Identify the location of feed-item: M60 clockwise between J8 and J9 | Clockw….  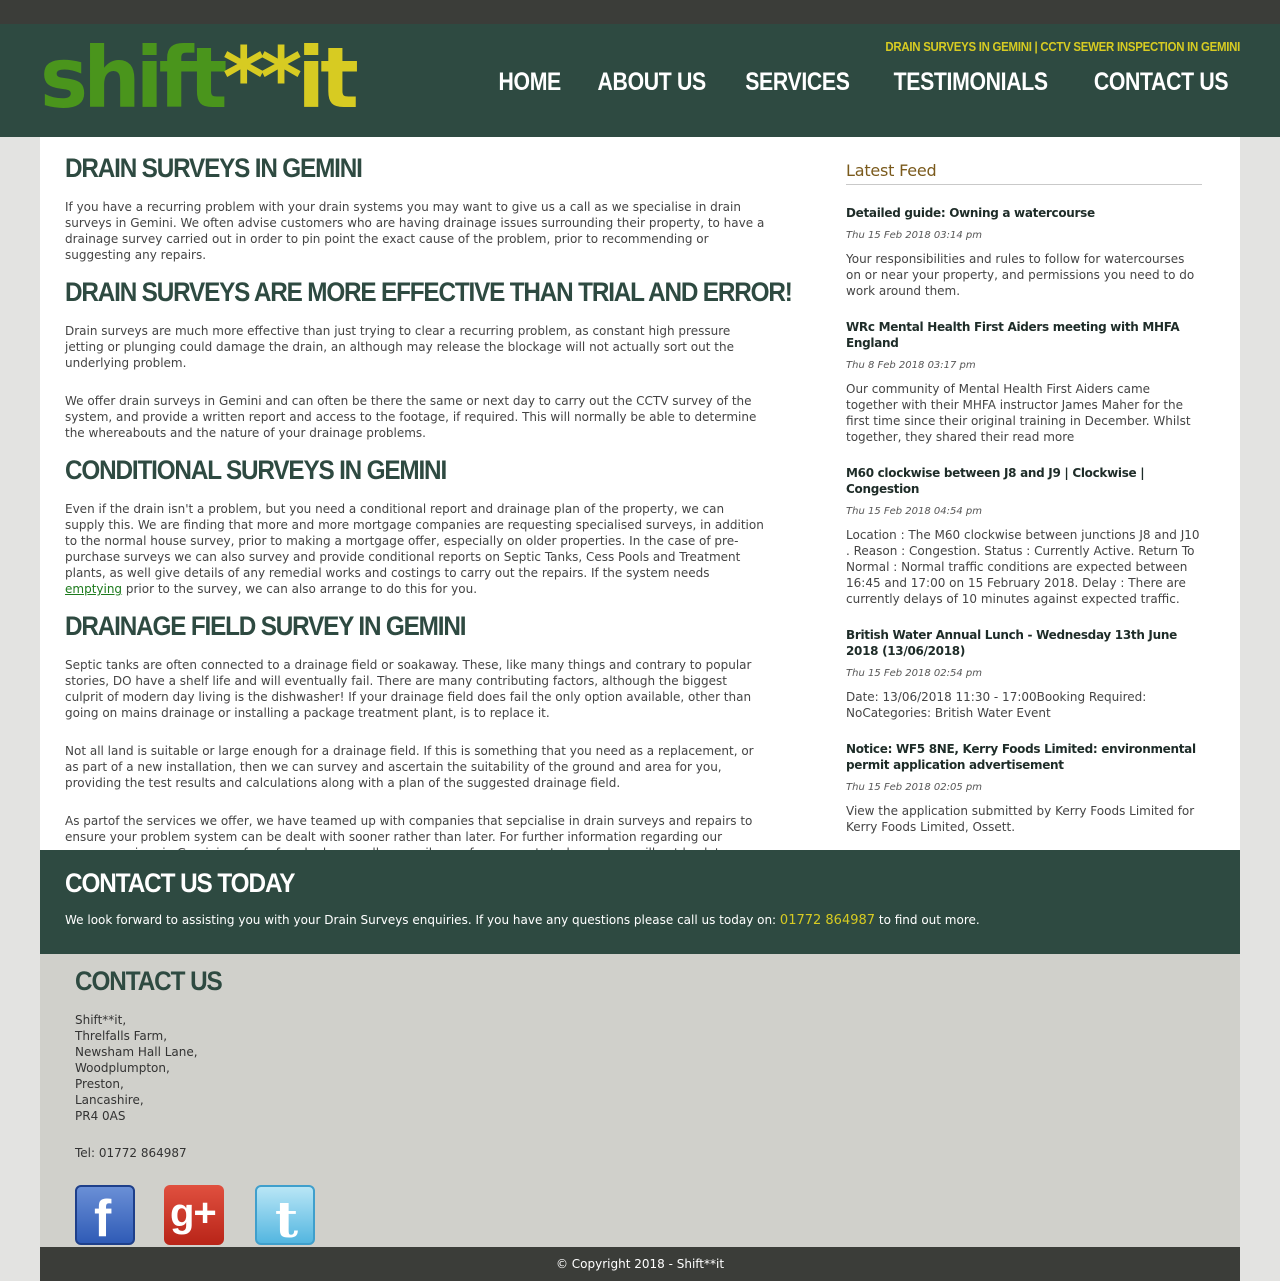
(1024, 536).